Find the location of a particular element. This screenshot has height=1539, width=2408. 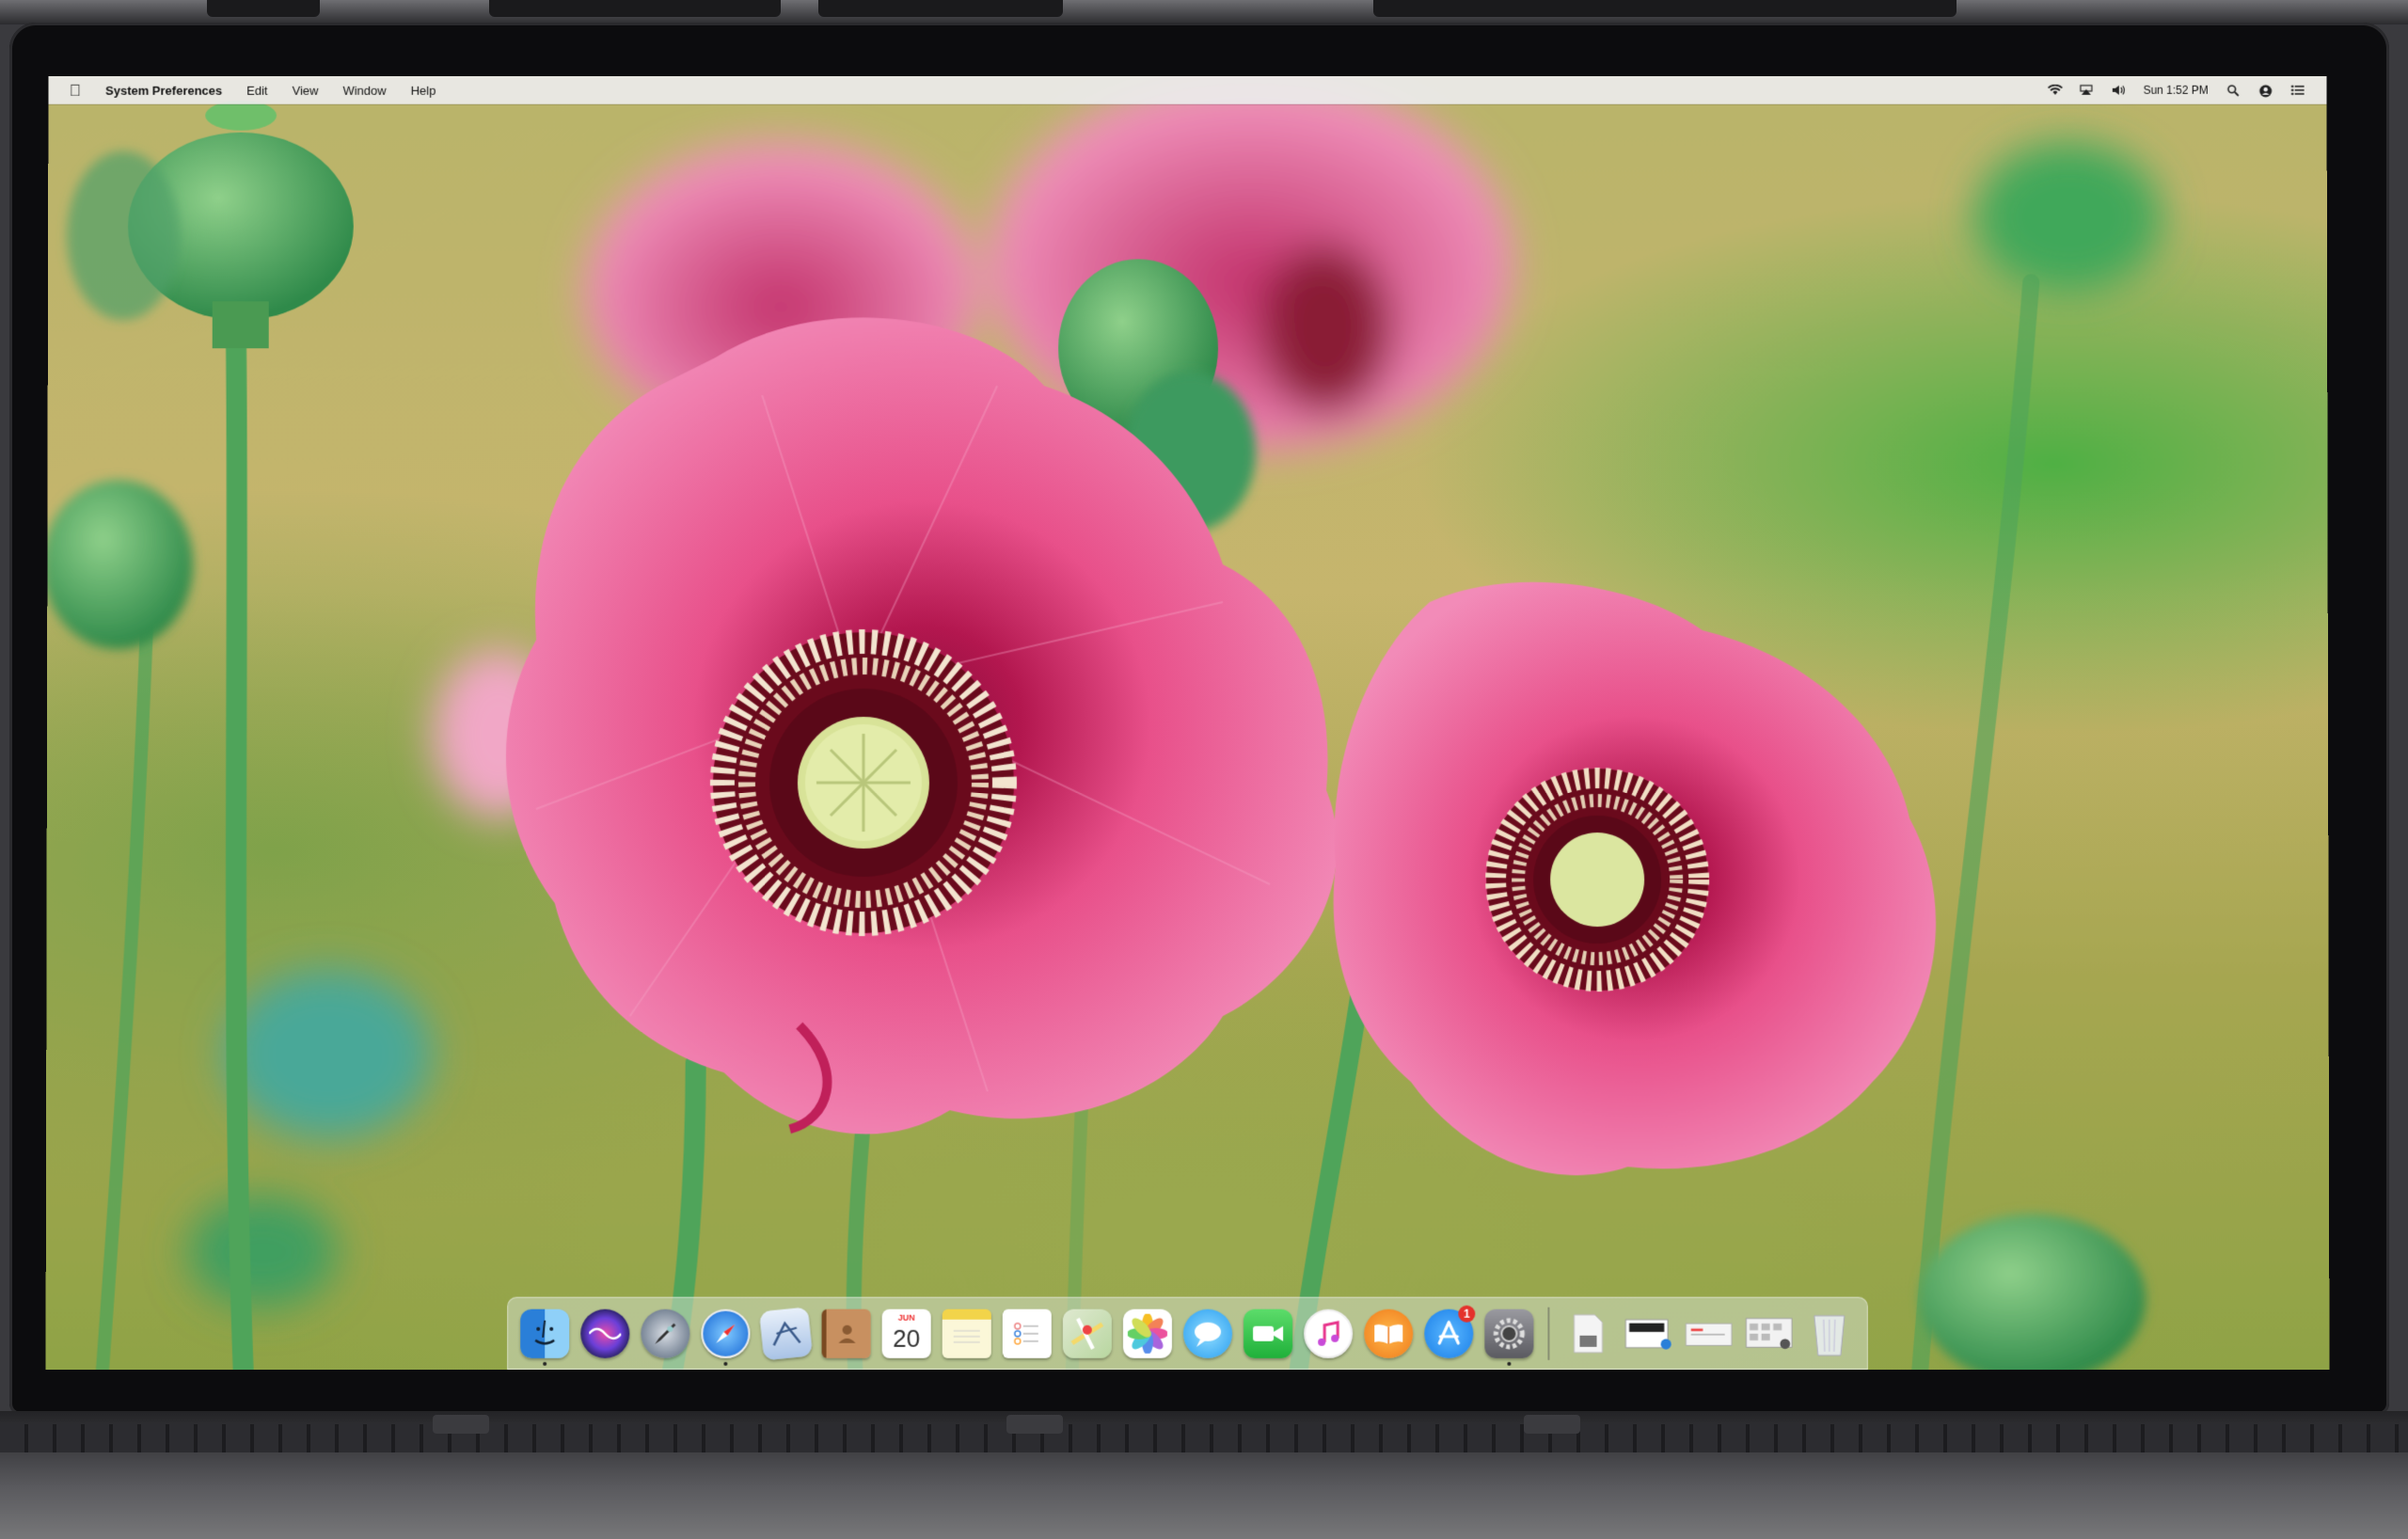

dock-downloads-stack is located at coordinates (1769, 1333).